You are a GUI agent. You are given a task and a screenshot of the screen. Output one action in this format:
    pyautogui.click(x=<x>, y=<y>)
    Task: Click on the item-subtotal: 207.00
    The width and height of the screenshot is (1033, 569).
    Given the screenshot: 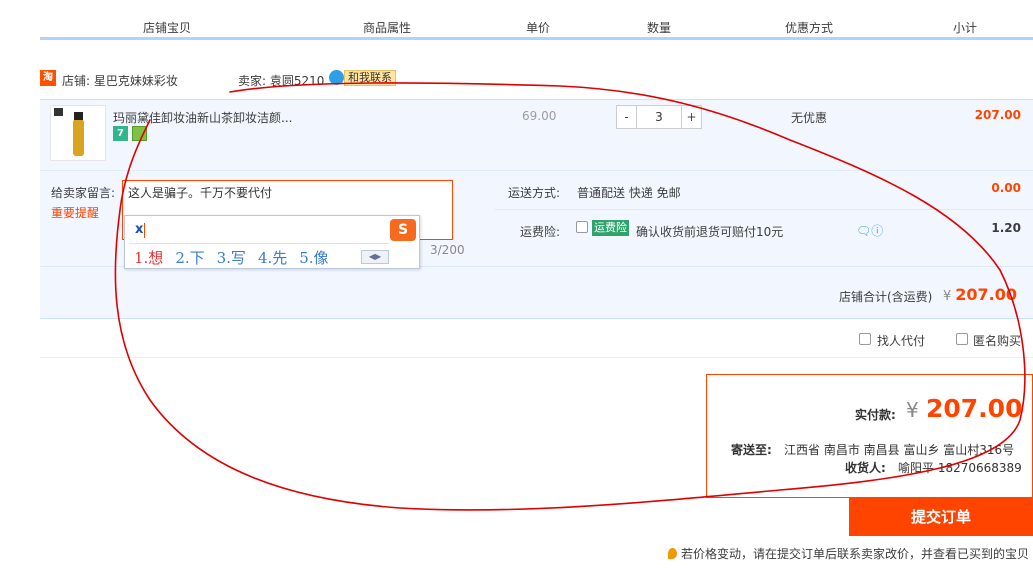 What is the action you would take?
    pyautogui.click(x=997, y=115)
    